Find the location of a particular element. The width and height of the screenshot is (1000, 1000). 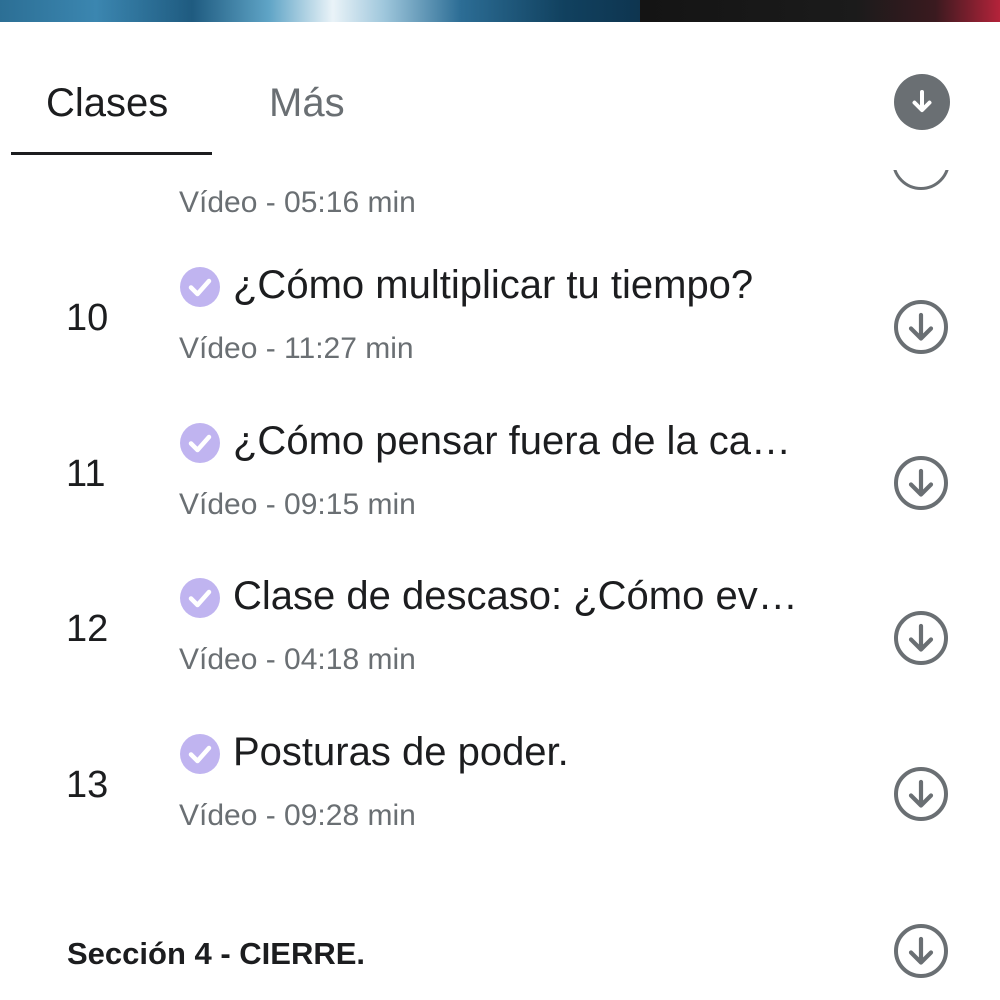

lesson-title: ¿Cómo multiplicar tu tiempo? is located at coordinates (538, 285).